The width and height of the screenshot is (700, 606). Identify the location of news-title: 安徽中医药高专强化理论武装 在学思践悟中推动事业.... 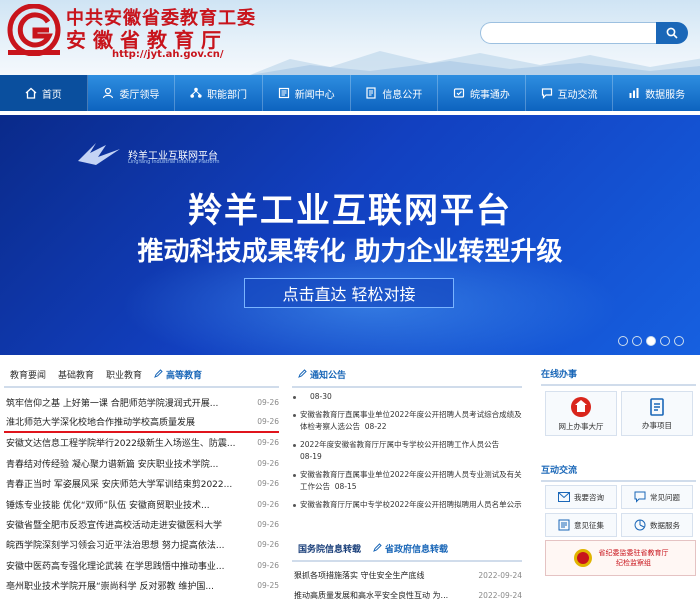
(115, 566).